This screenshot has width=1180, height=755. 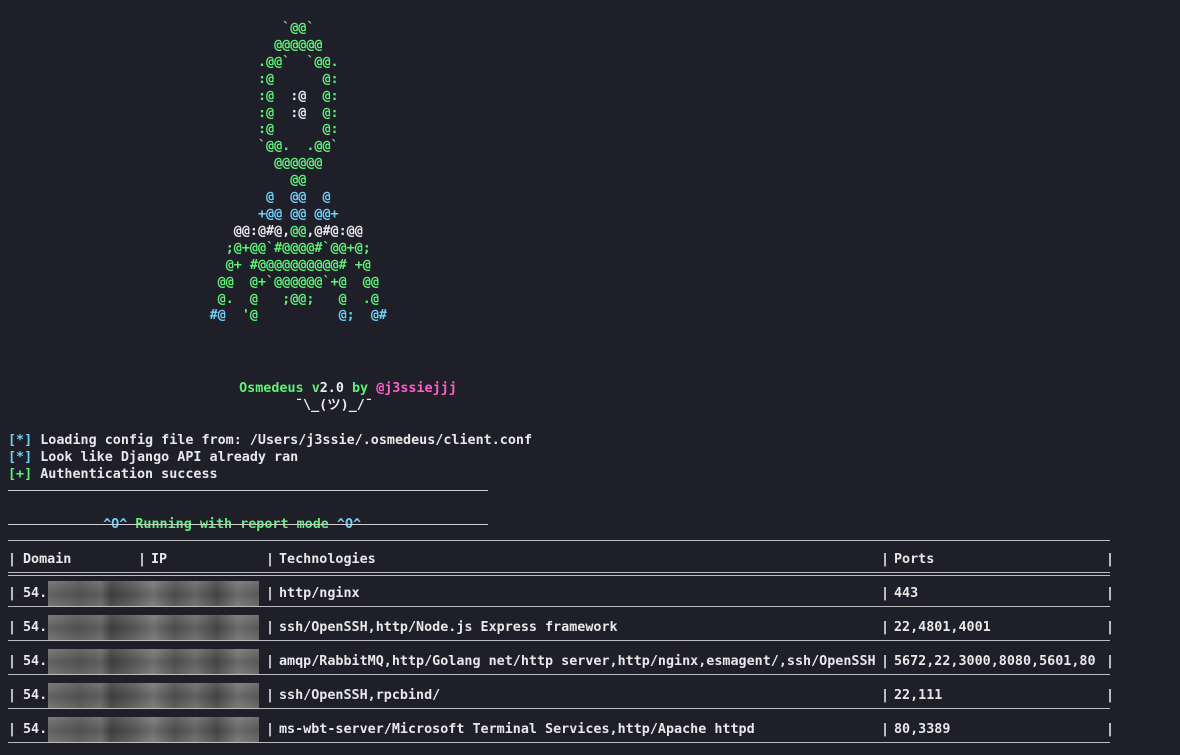 What do you see at coordinates (193, 215) in the screenshot?
I see `ascii-art-line: +@@ @@ @@+` at bounding box center [193, 215].